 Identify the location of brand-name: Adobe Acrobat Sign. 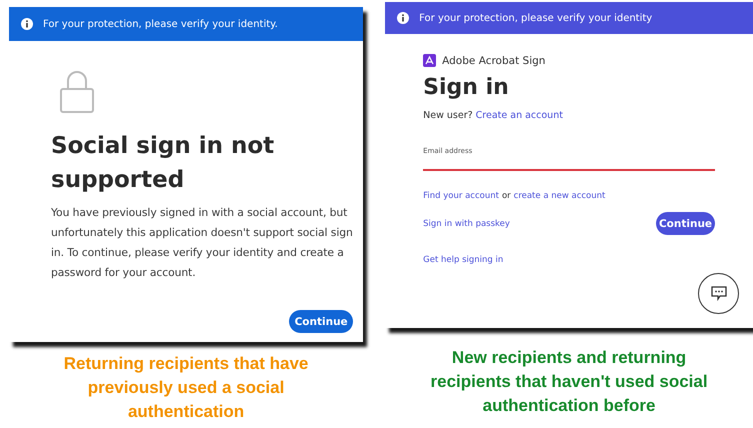
(494, 60).